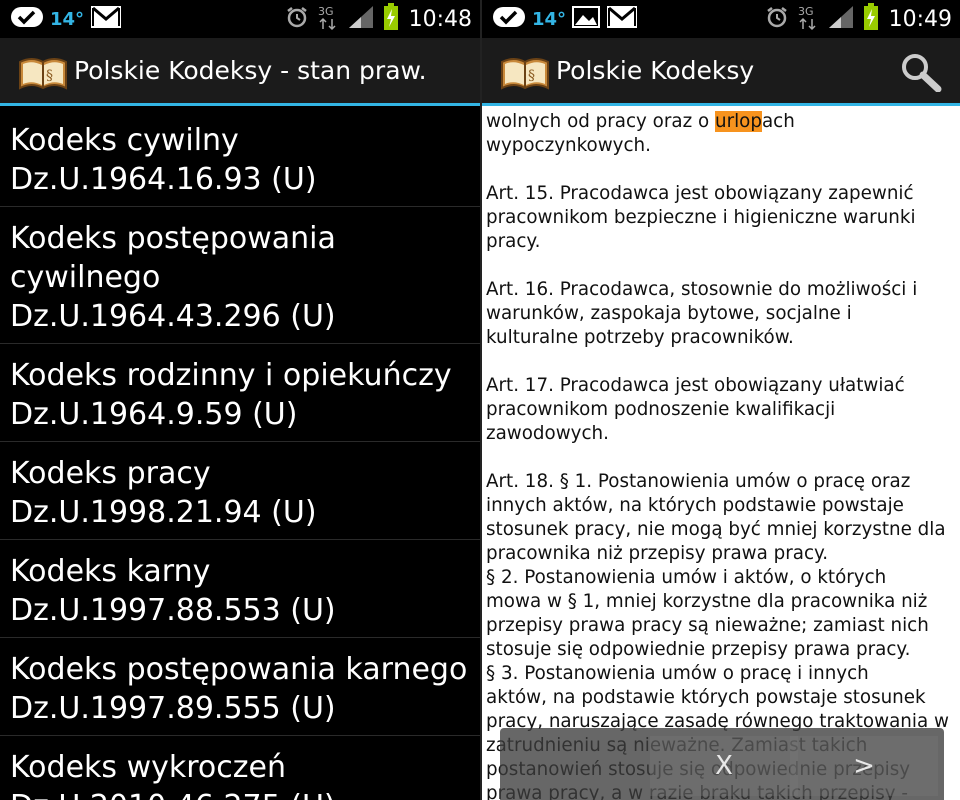 The image size is (960, 800). I want to click on item-name: Kodeks wykroczeń, so click(148, 767).